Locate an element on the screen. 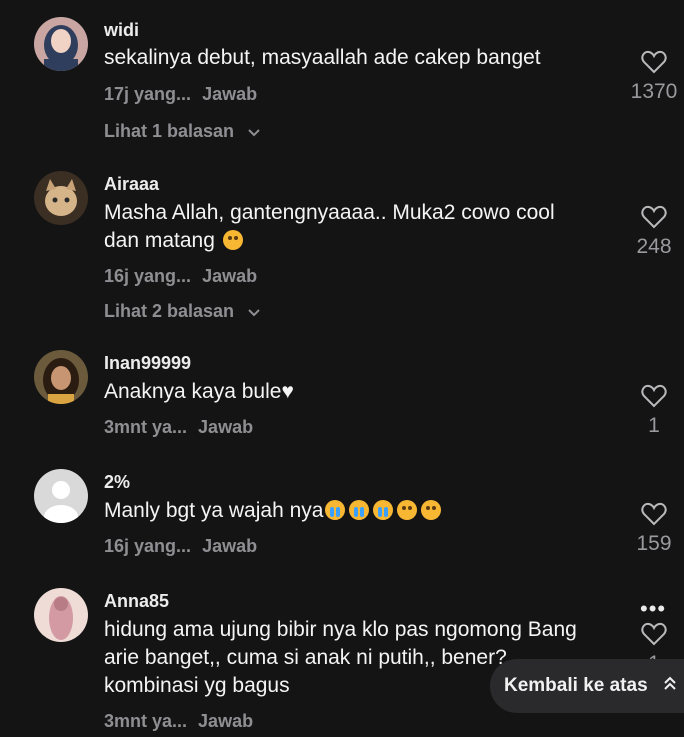 The height and width of the screenshot is (737, 684). comment-text-line: dan matang is located at coordinates (159, 240).